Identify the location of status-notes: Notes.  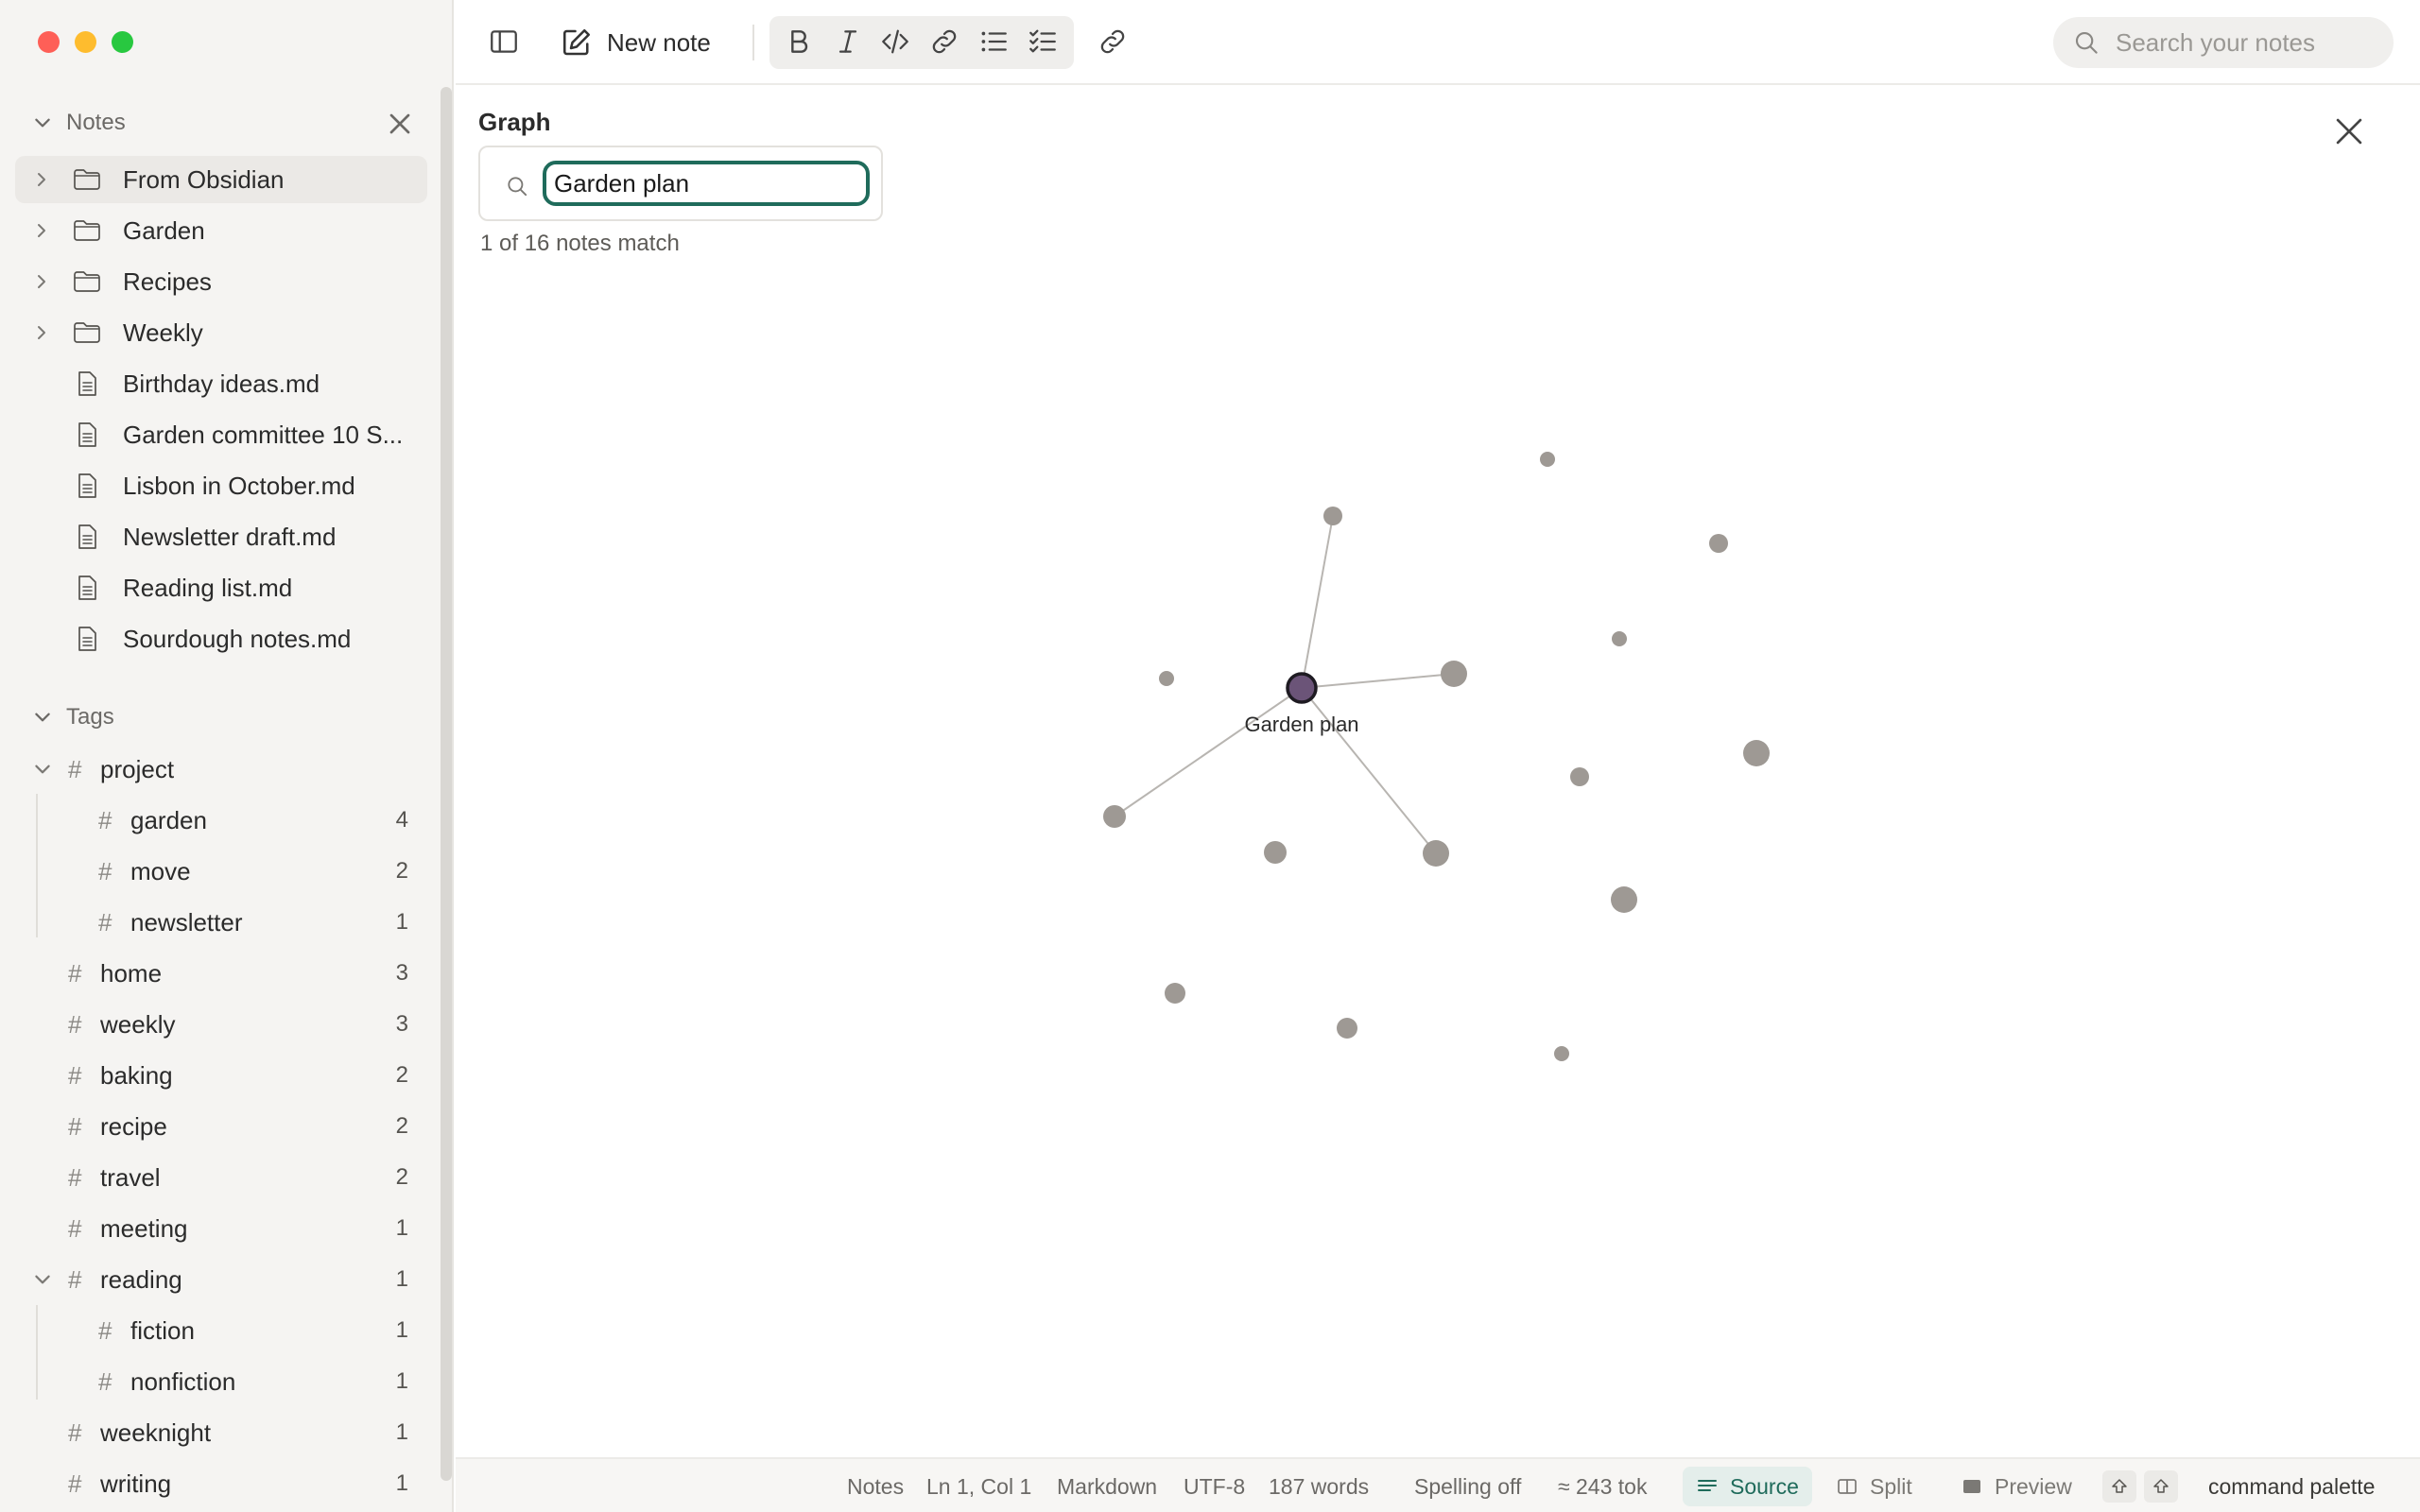
(876, 1486).